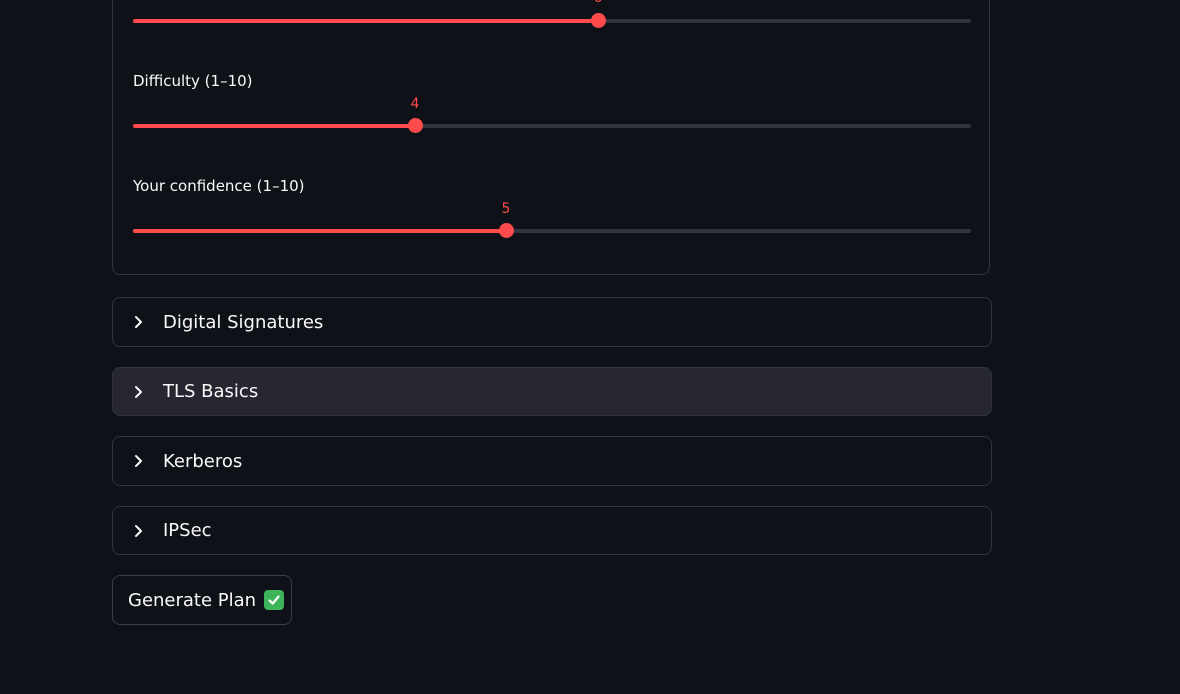 This screenshot has width=1180, height=694. I want to click on confidence-slider: Your confidence (1–10) 5, so click(552, 207).